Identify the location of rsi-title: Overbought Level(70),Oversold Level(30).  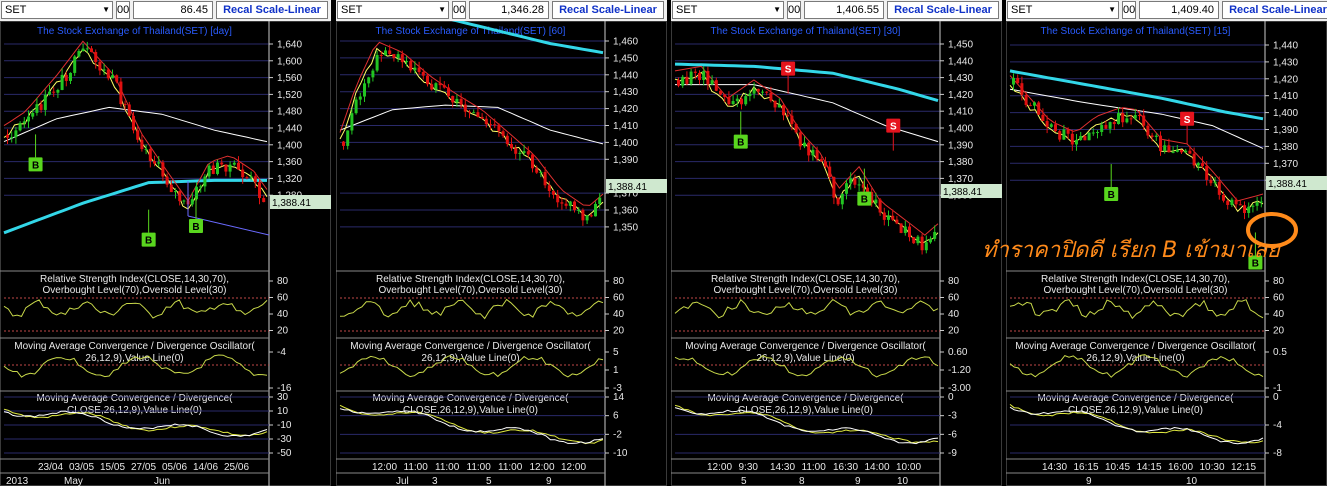
(1136, 290).